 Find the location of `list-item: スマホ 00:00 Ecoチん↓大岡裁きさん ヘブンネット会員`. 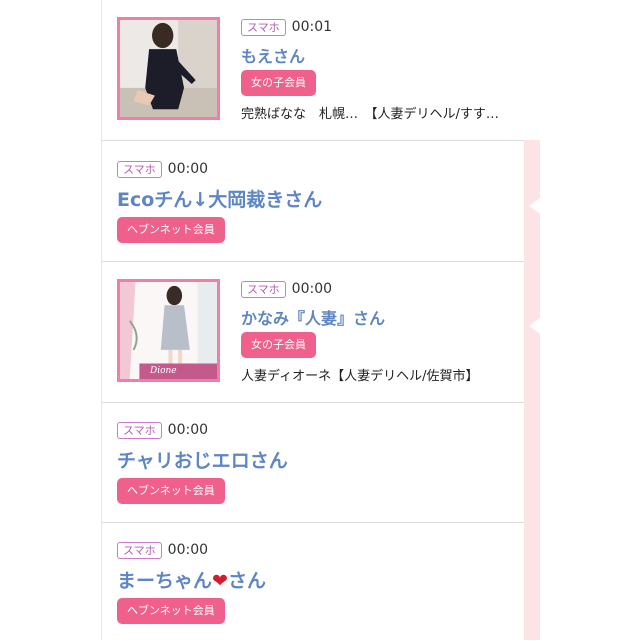

list-item: スマホ 00:00 Ecoチん↓大岡裁きさん ヘブンネット会員 is located at coordinates (321, 201).